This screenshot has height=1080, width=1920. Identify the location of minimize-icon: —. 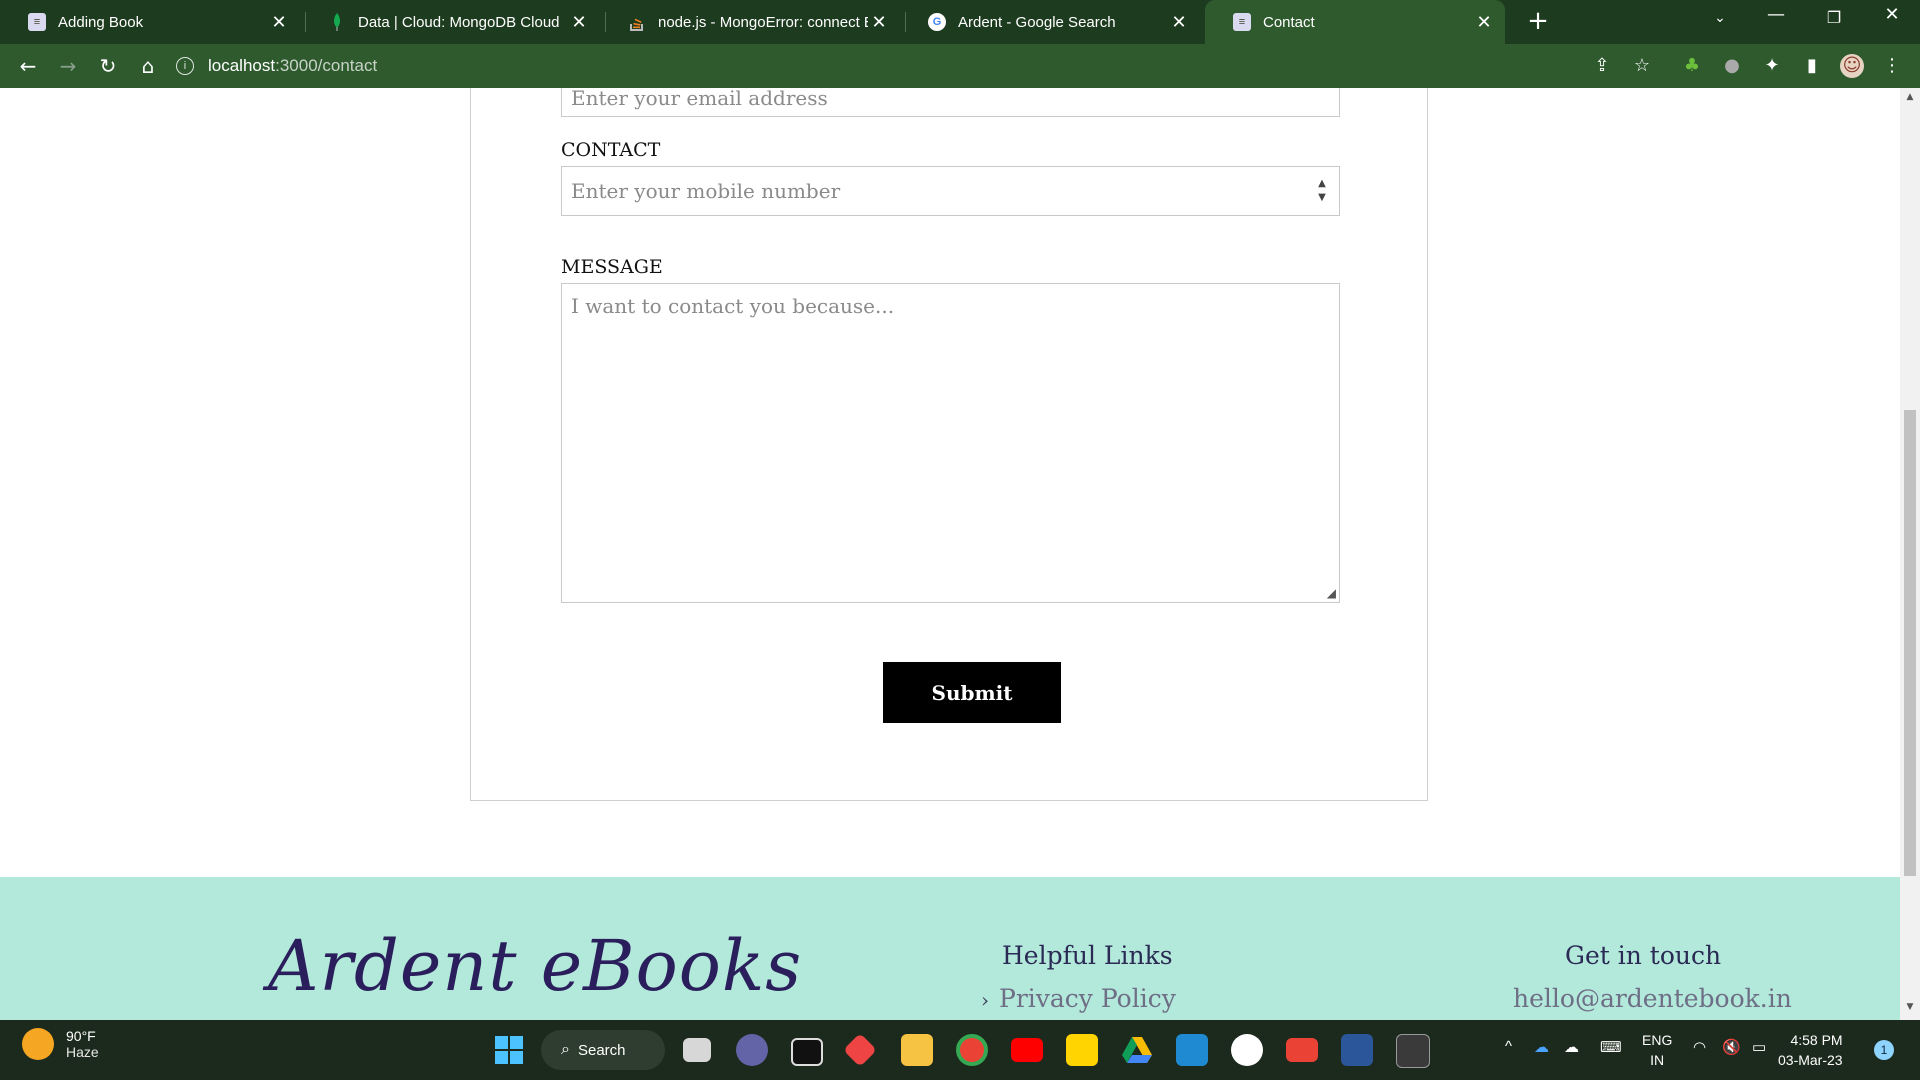
(1776, 14).